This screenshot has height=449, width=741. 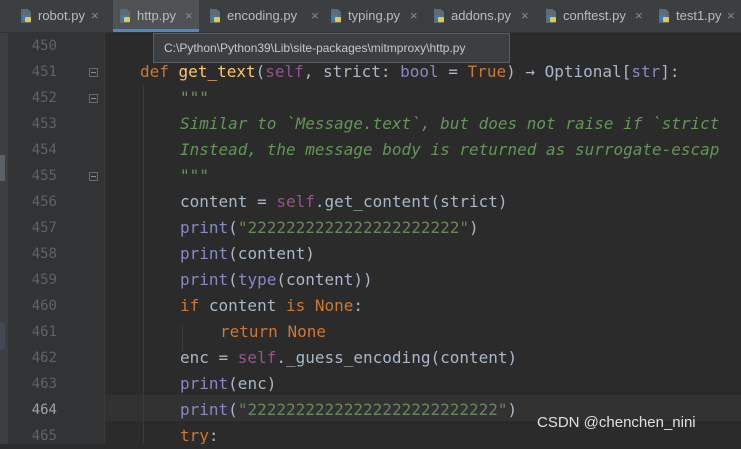 I want to click on tab-addons-py: addons.py ×, so click(x=483, y=16).